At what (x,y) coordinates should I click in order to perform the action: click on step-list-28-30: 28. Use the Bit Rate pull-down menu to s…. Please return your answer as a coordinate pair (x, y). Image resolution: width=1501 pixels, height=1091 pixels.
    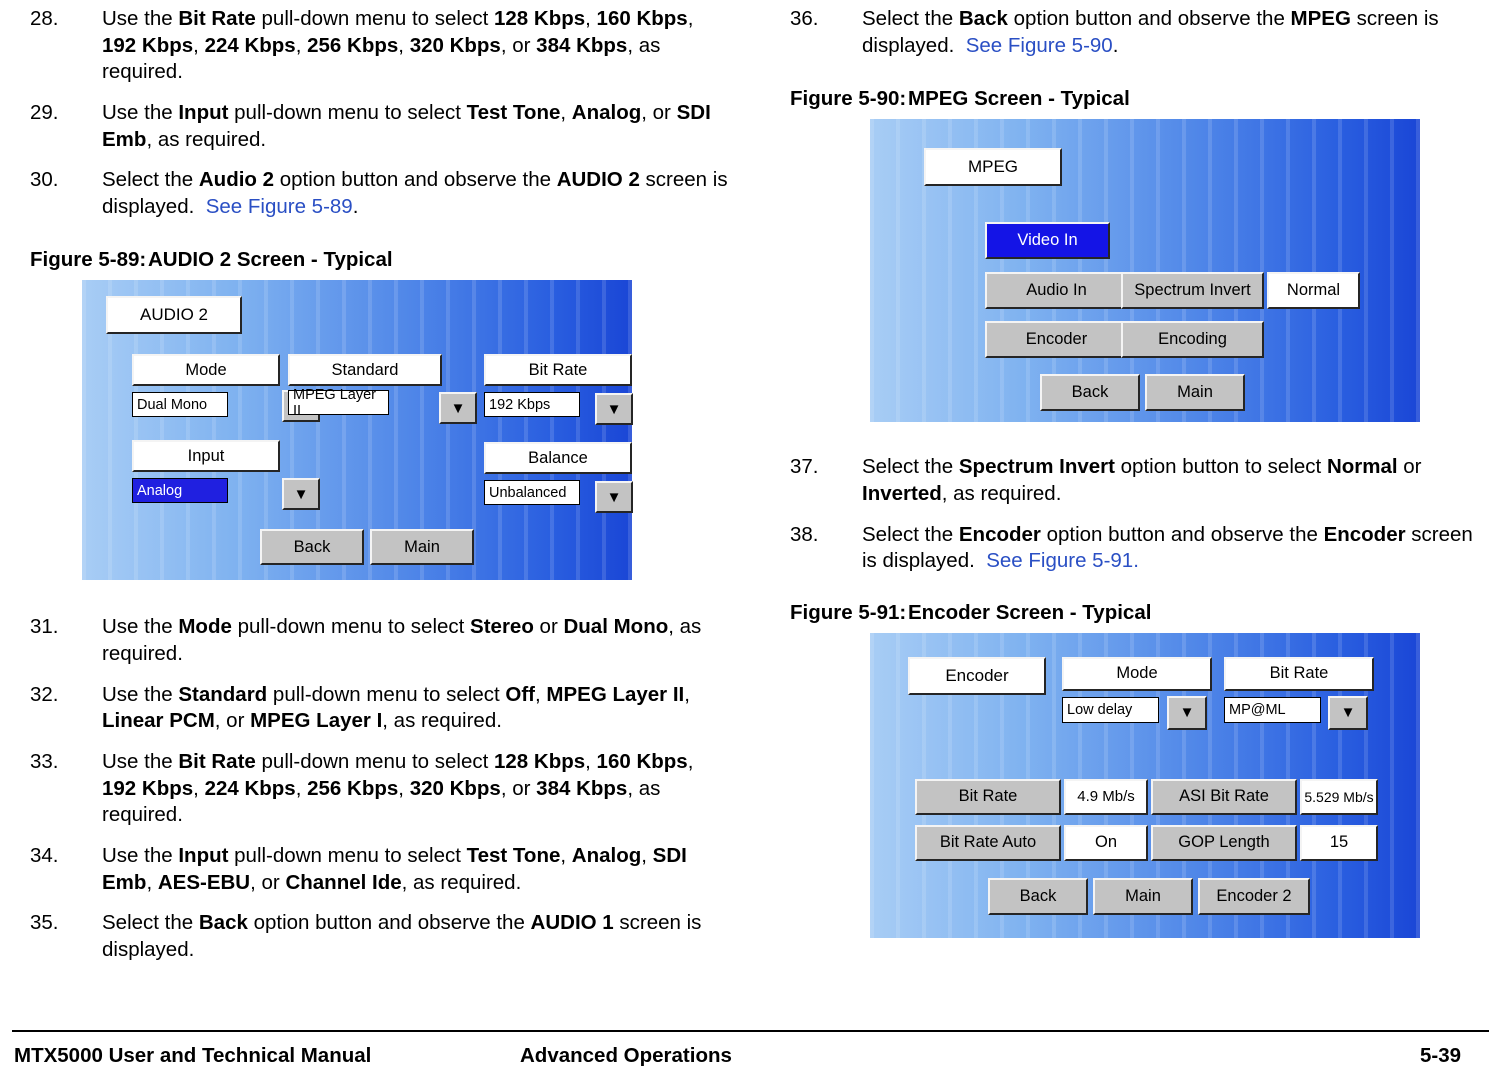
    Looking at the image, I should click on (380, 110).